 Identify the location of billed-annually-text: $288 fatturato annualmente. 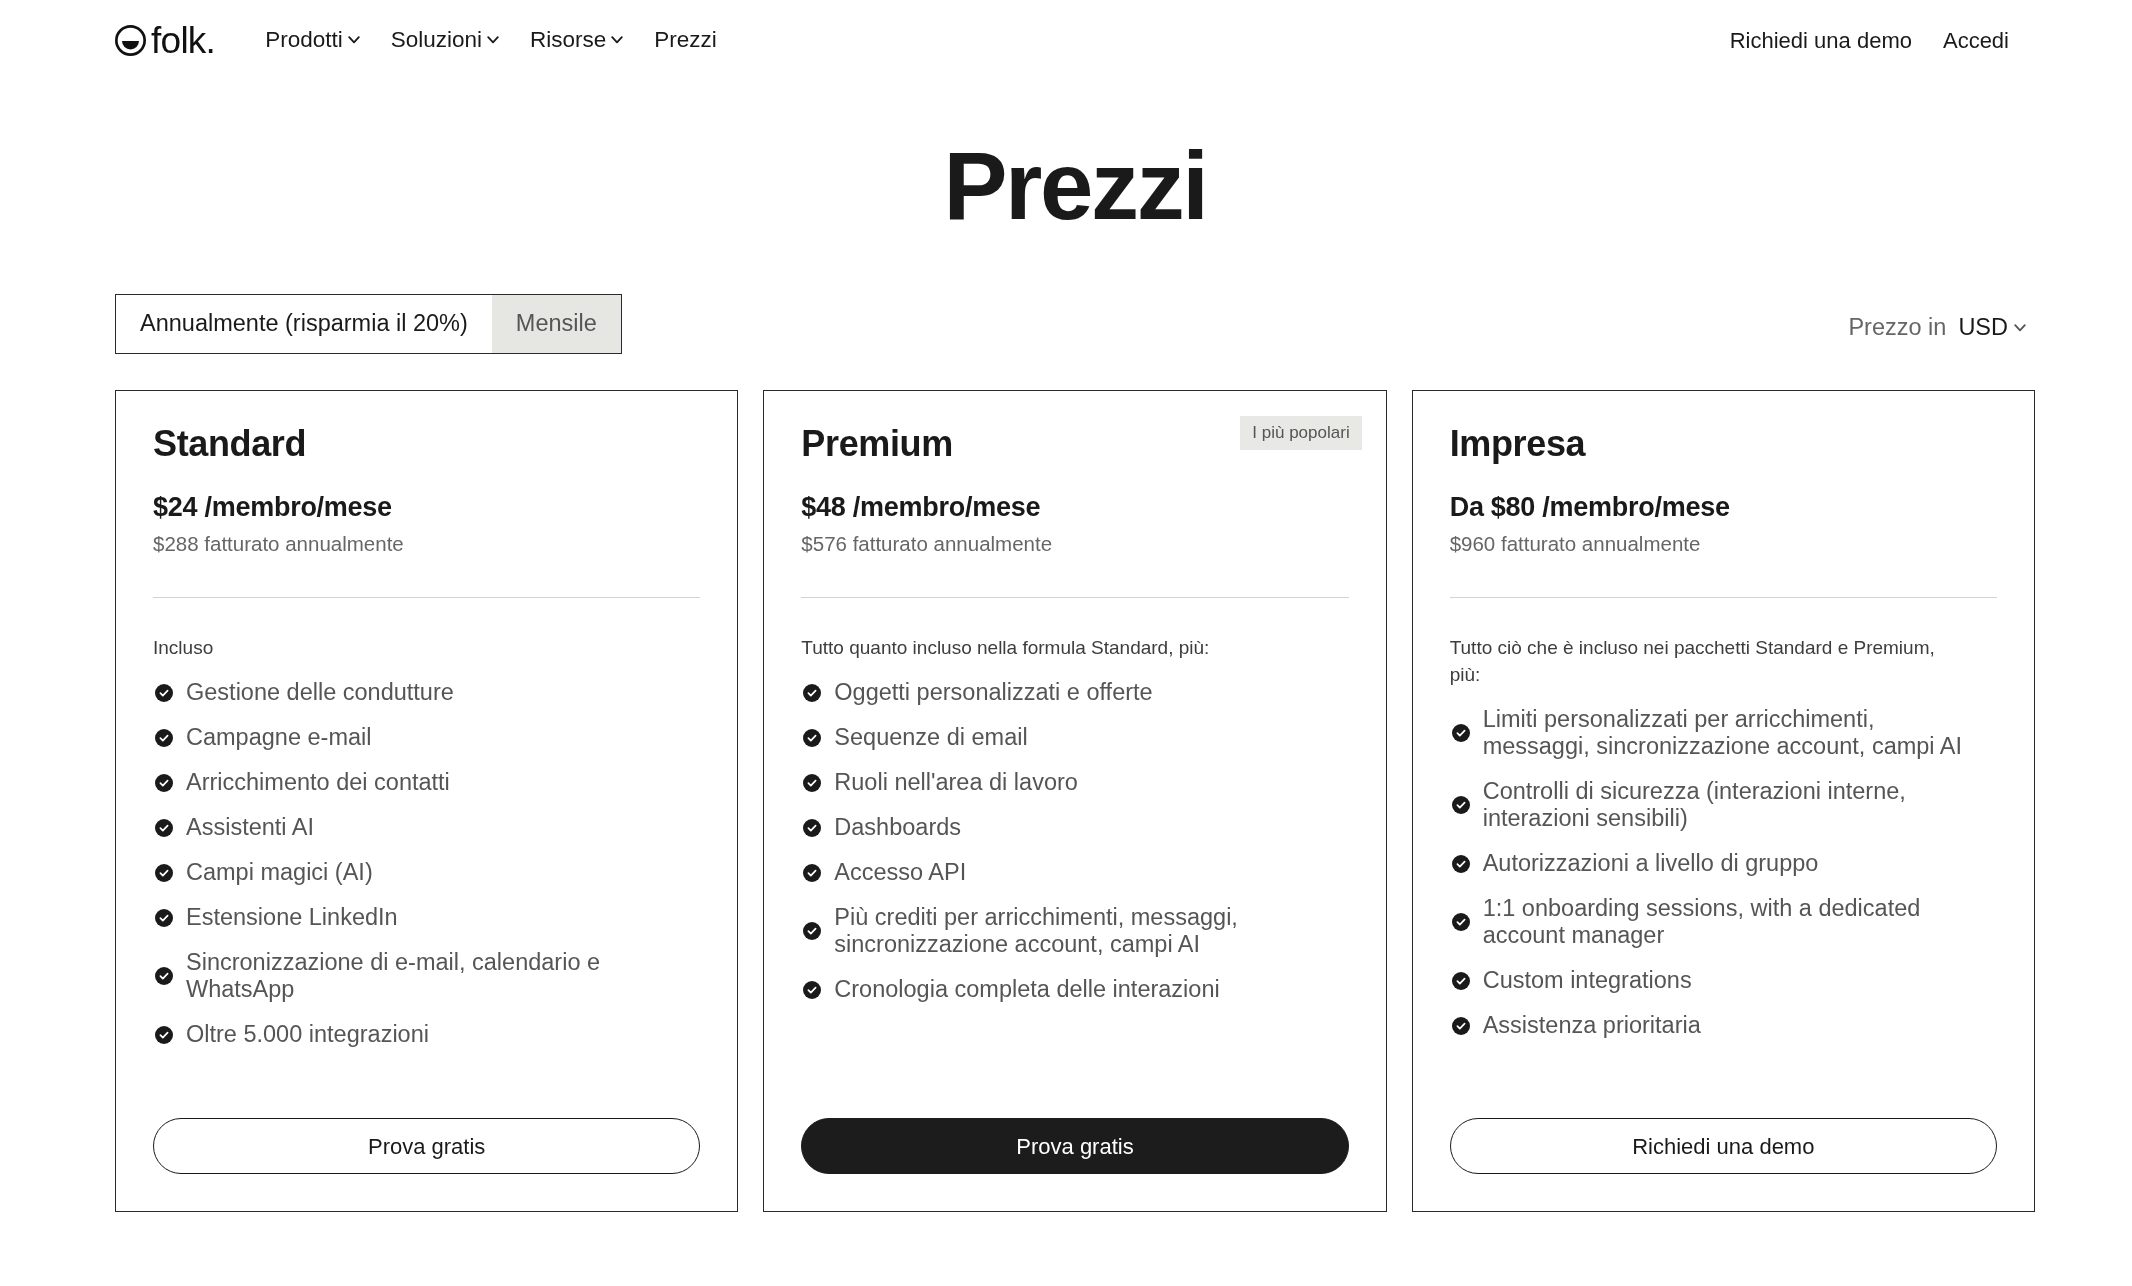
(278, 544).